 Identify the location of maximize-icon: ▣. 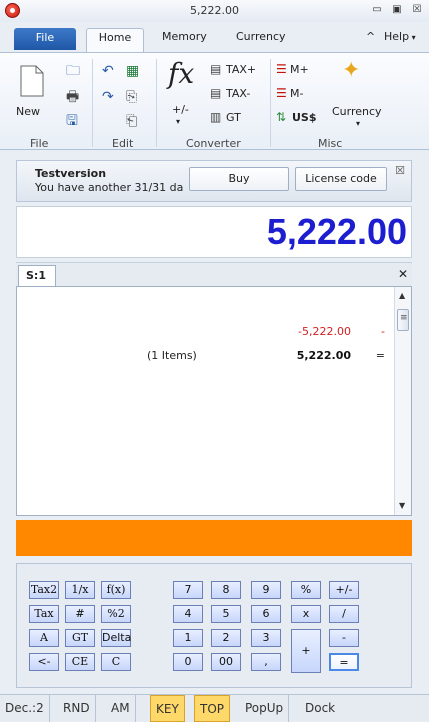
(397, 10).